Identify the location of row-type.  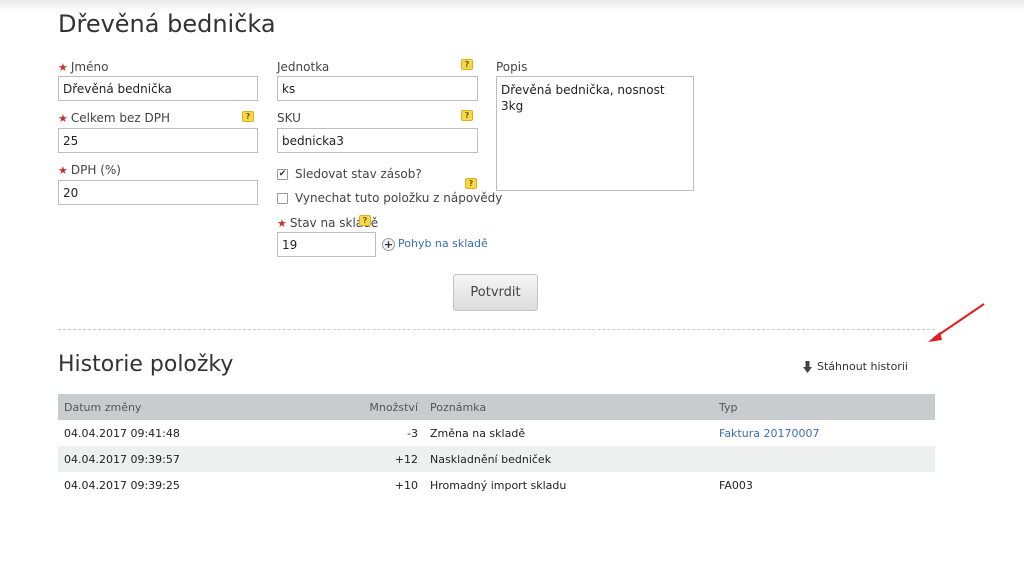
(824, 459).